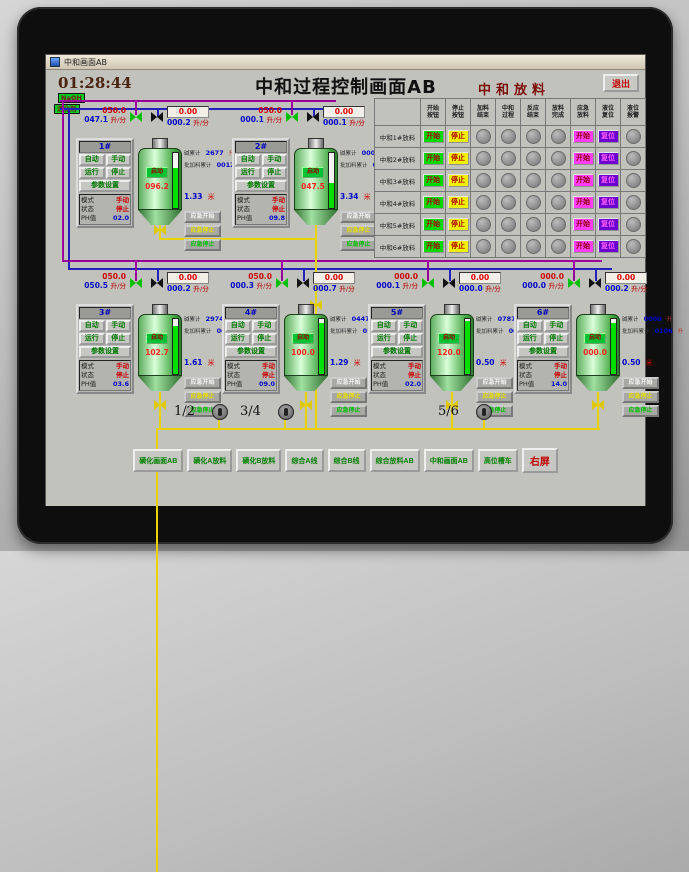  I want to click on nav-button-0: 磺化画面AB, so click(158, 460).